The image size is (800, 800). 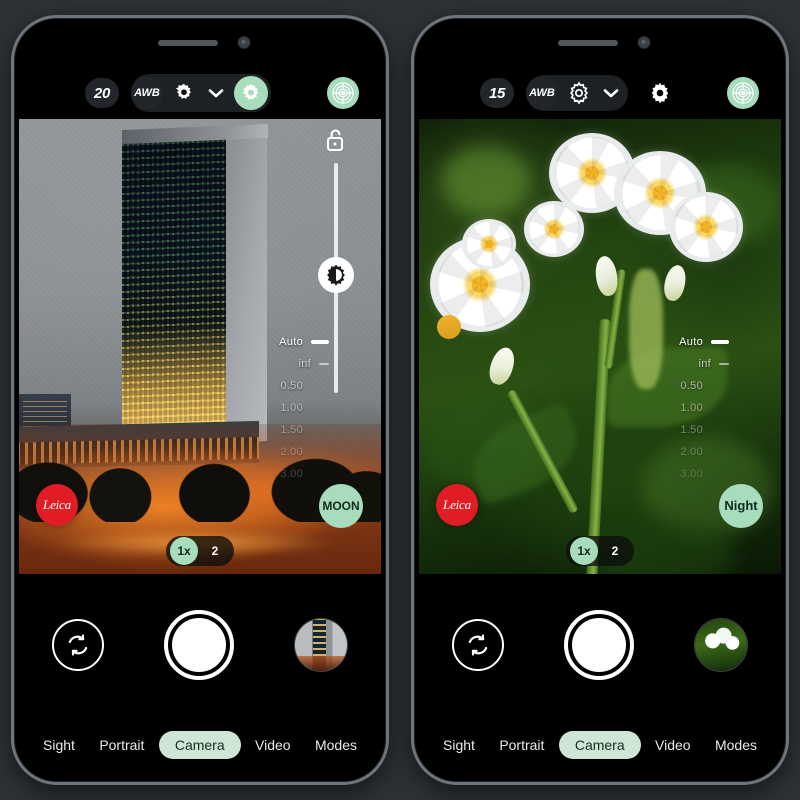 What do you see at coordinates (291, 408) in the screenshot?
I see `focus-step-label: 1.00` at bounding box center [291, 408].